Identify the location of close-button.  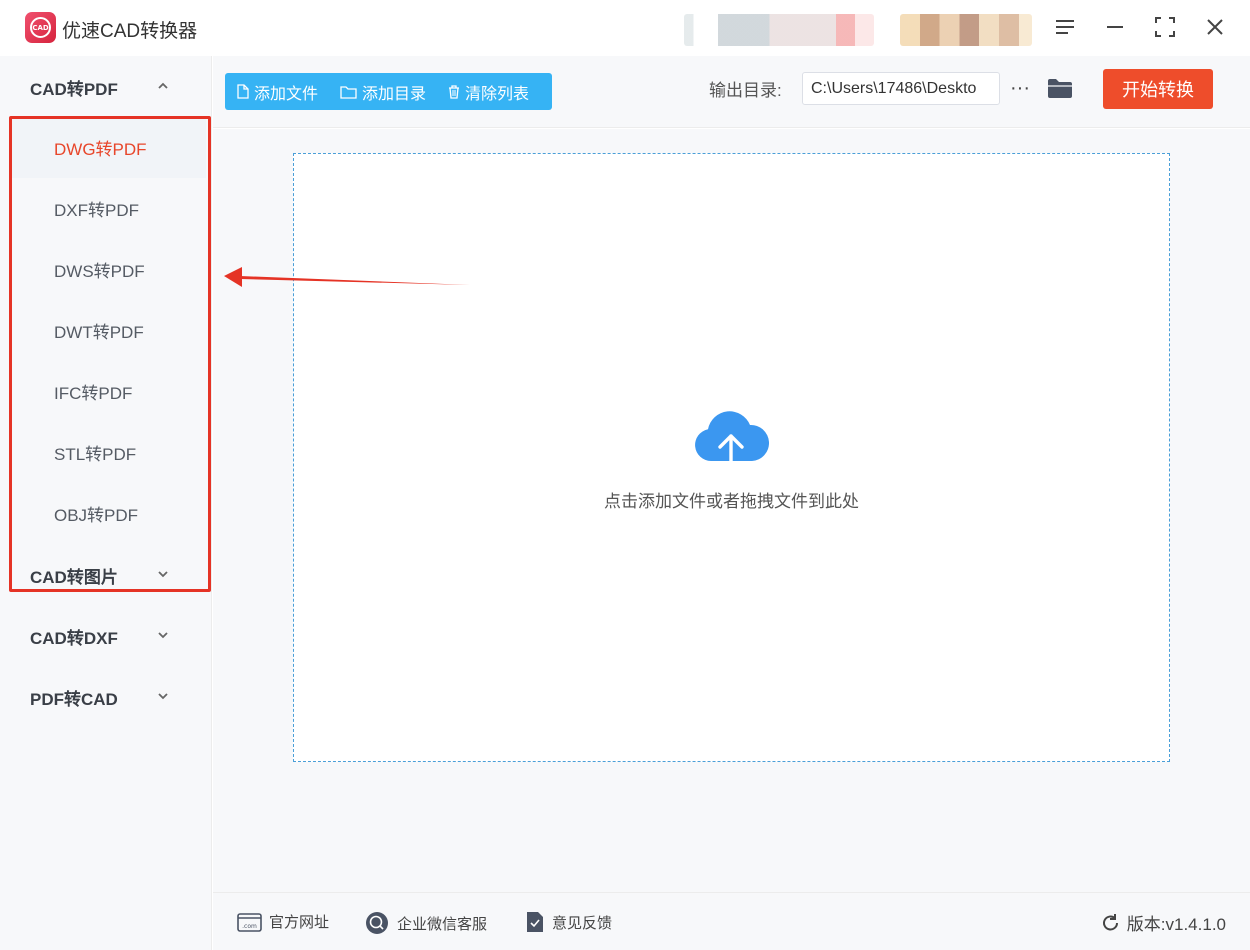
(1215, 27).